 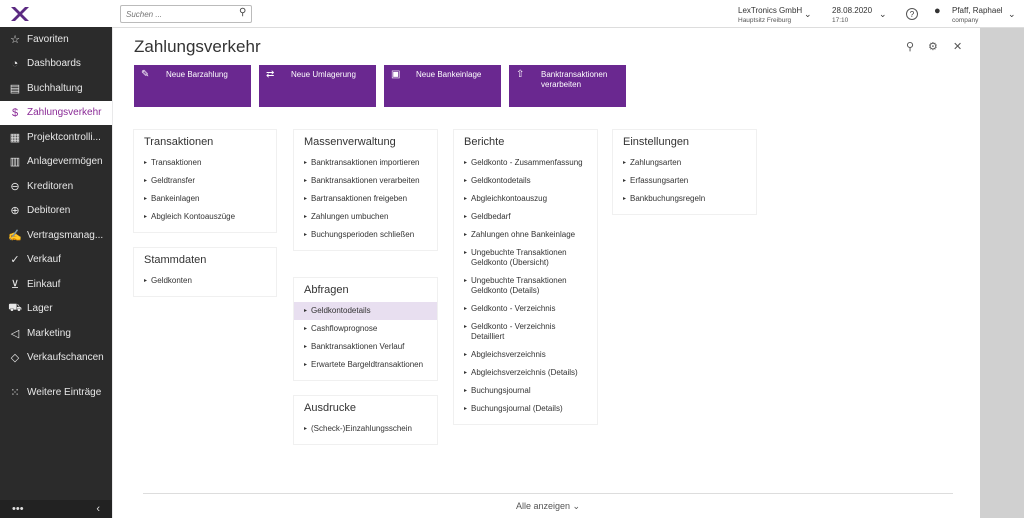 What do you see at coordinates (525, 409) in the screenshot?
I see `section-link: Buchungsjournal (Details)` at bounding box center [525, 409].